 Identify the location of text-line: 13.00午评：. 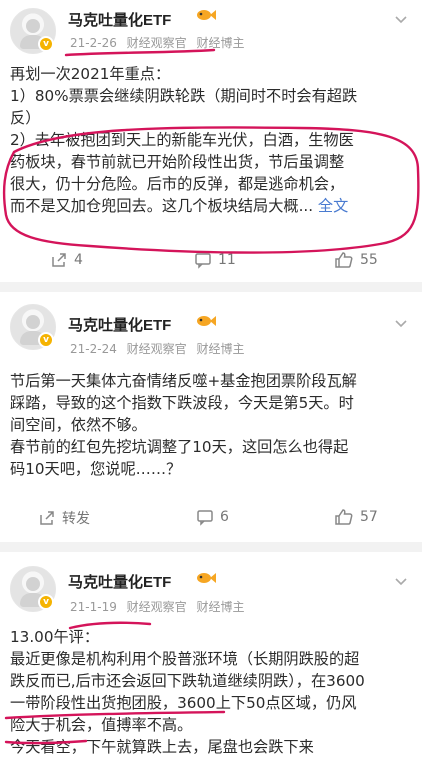
(55, 637).